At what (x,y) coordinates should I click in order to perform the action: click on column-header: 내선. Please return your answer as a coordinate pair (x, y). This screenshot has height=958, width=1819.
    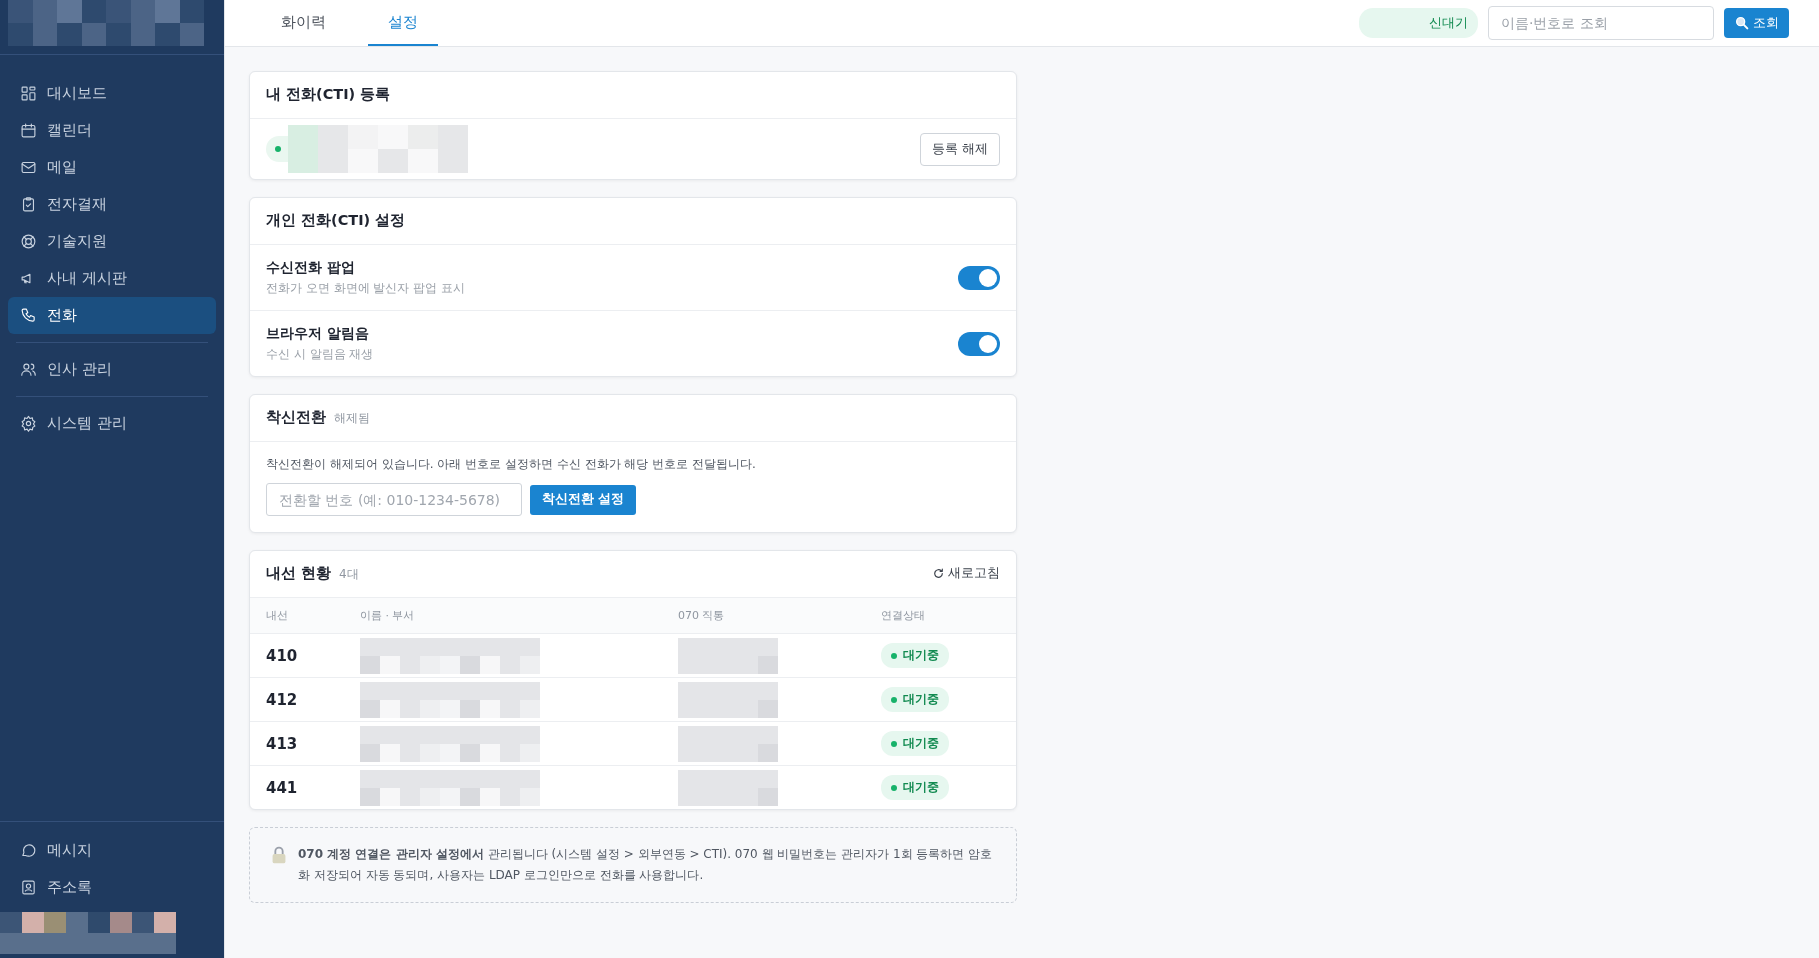
    Looking at the image, I should click on (277, 615).